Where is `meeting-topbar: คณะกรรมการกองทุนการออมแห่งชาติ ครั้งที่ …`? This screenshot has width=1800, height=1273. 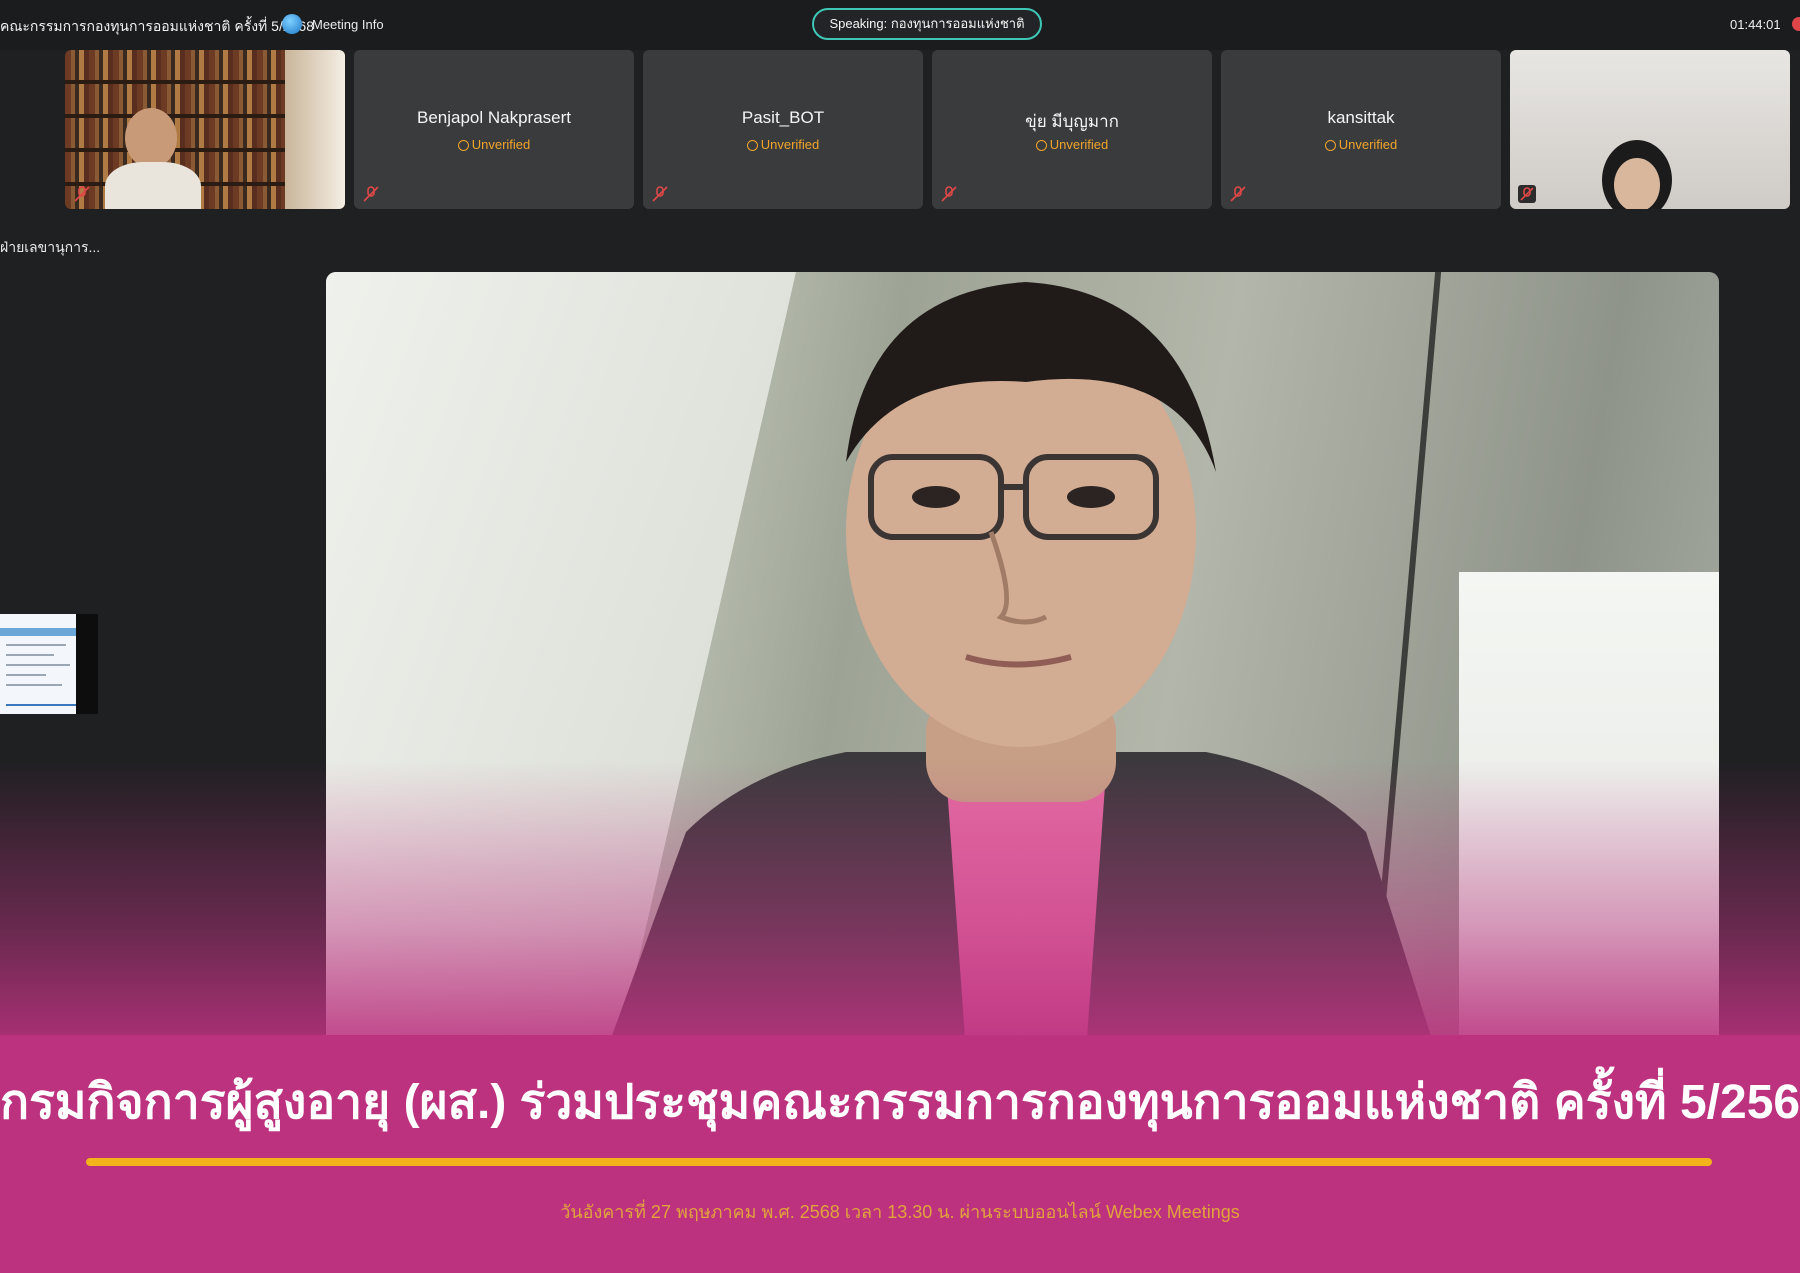
meeting-topbar: คณะกรรมการกองทุนการออมแห่งชาติ ครั้งที่ … is located at coordinates (900, 25).